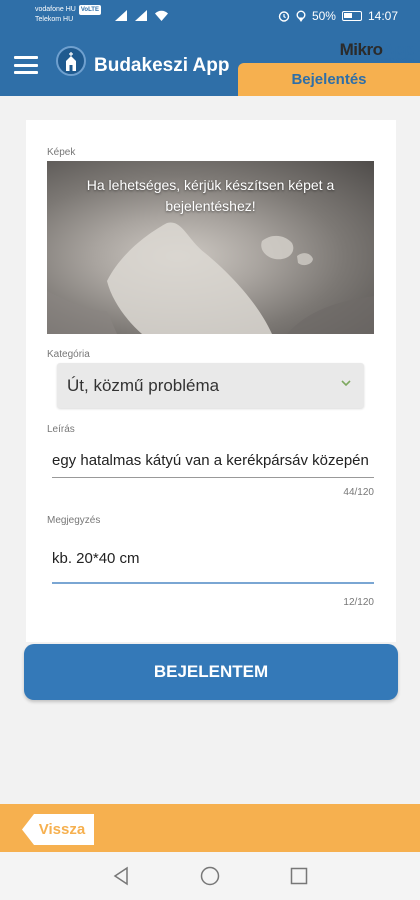  I want to click on carrier-info: vodafone HU VoLTE Telekom HU, so click(68, 15).